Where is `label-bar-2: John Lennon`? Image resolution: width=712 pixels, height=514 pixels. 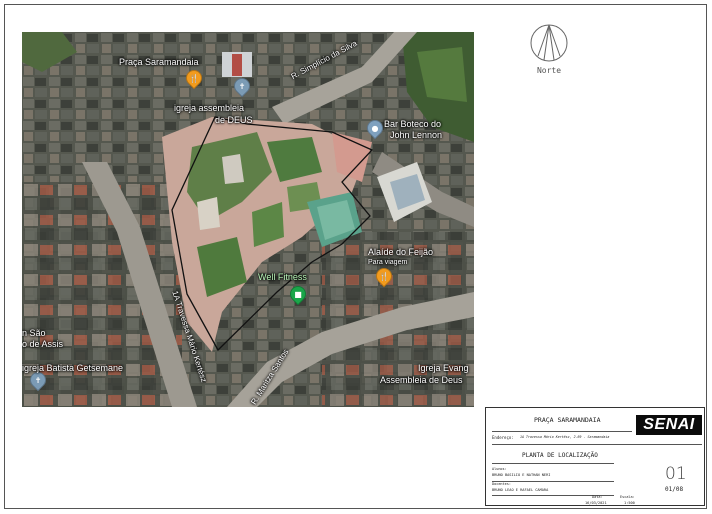
label-bar-2: John Lennon is located at coordinates (416, 135).